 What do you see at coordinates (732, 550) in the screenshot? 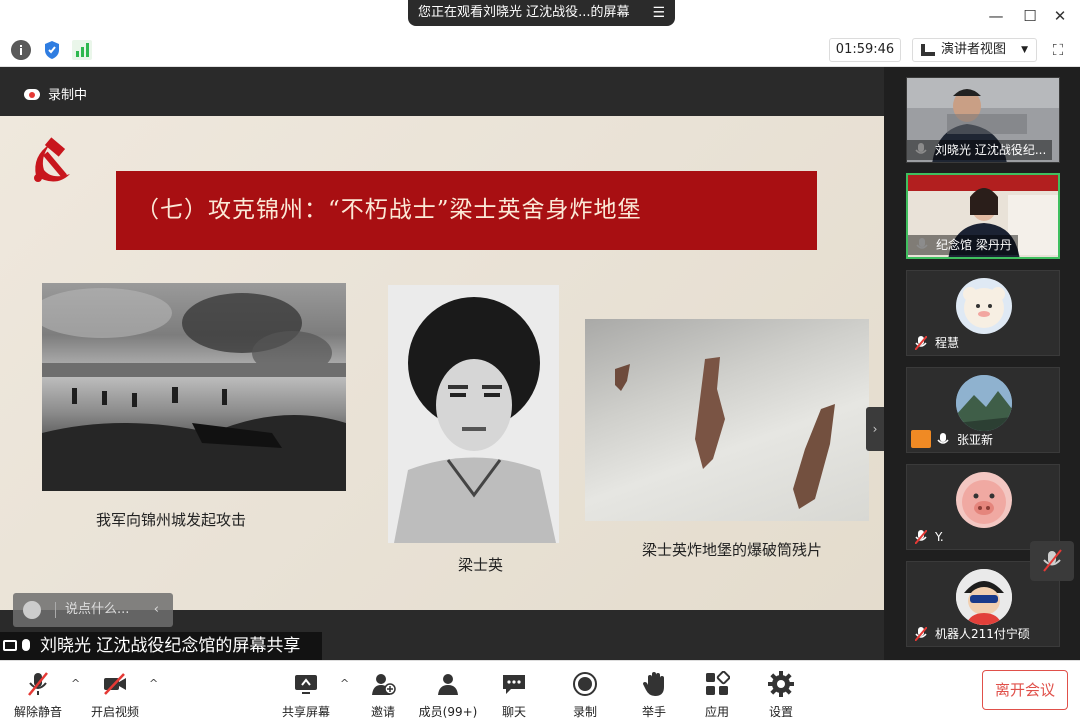
I see `fragments-caption: 梁士英炸地堡的爆破筒残片` at bounding box center [732, 550].